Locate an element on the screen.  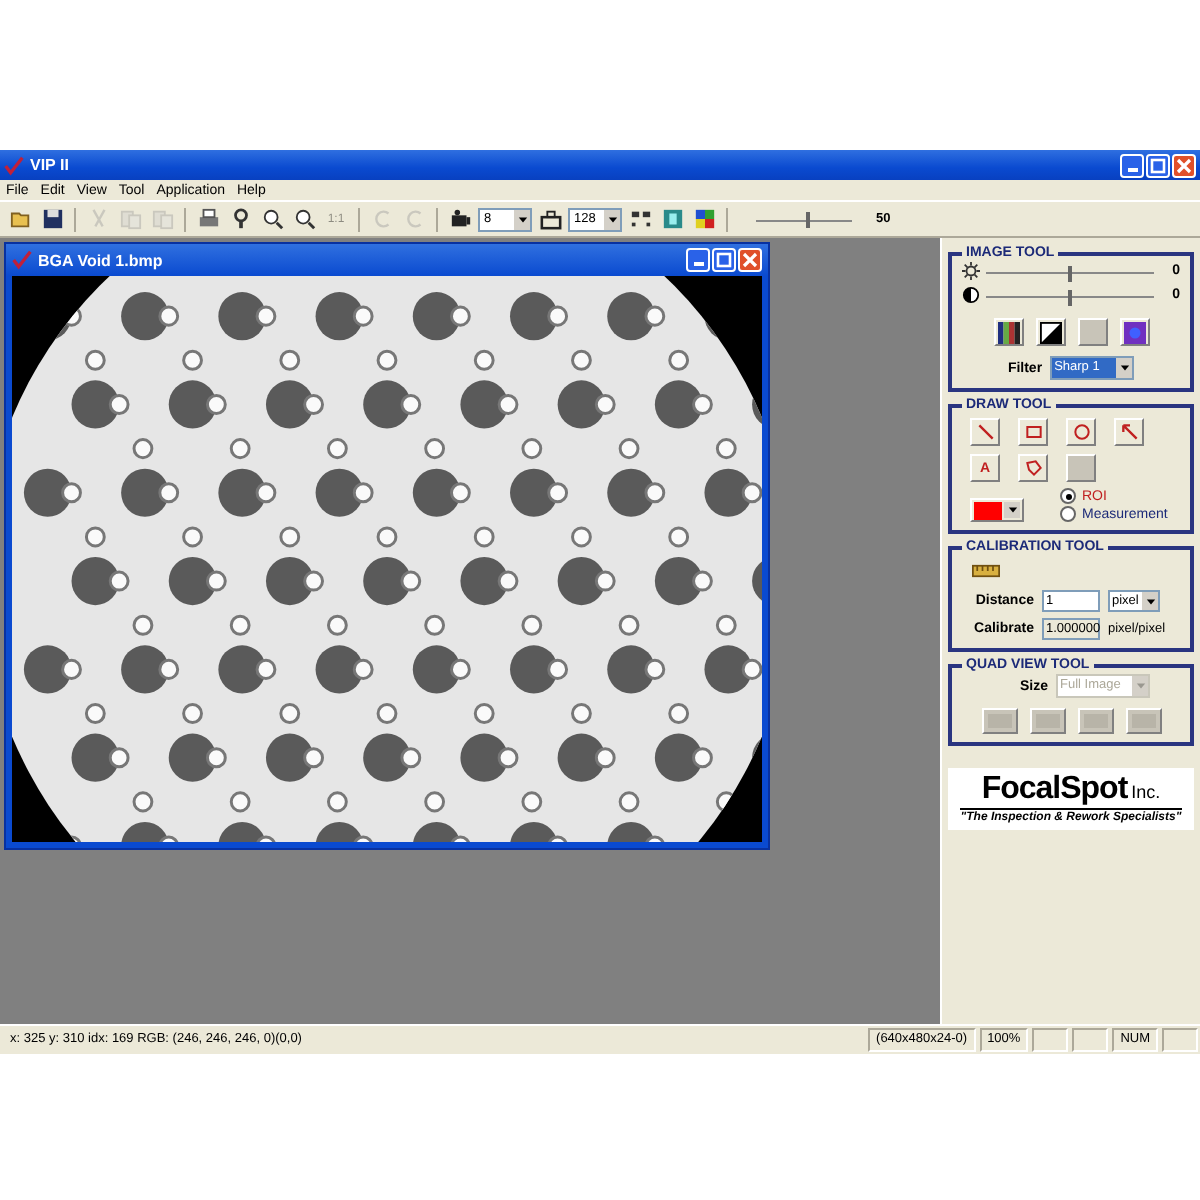
zoom-in-button is located at coordinates (272, 219).